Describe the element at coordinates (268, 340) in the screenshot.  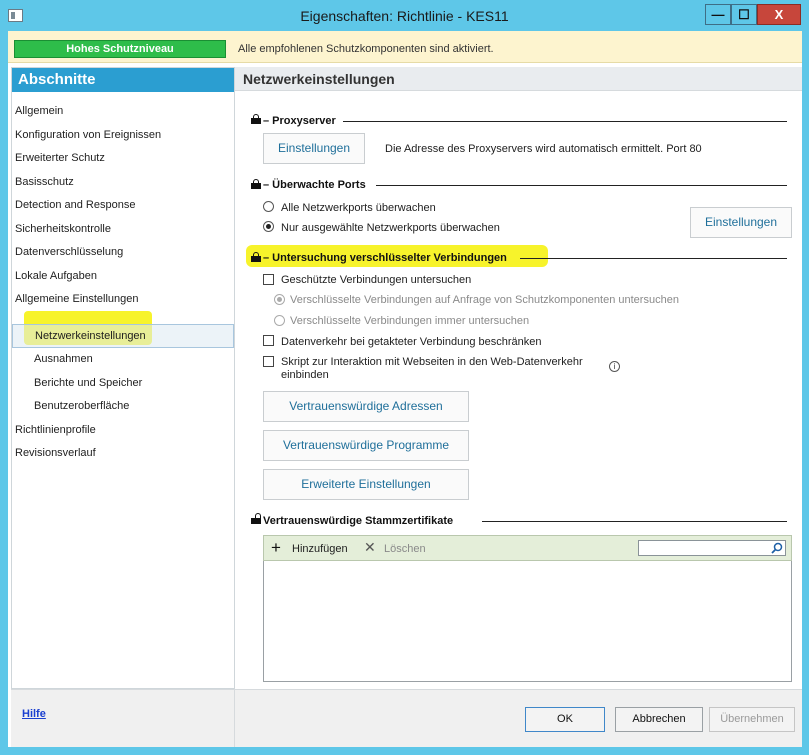
I see `check-metered-connection` at that location.